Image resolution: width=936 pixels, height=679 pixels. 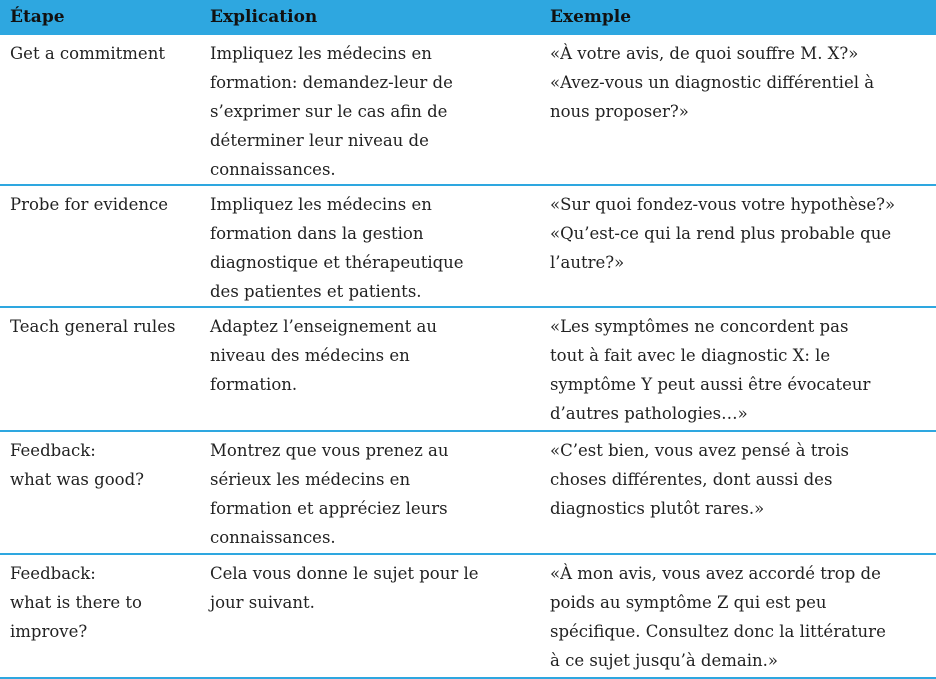 What do you see at coordinates (738, 17) in the screenshot?
I see `header-example: Exemple` at bounding box center [738, 17].